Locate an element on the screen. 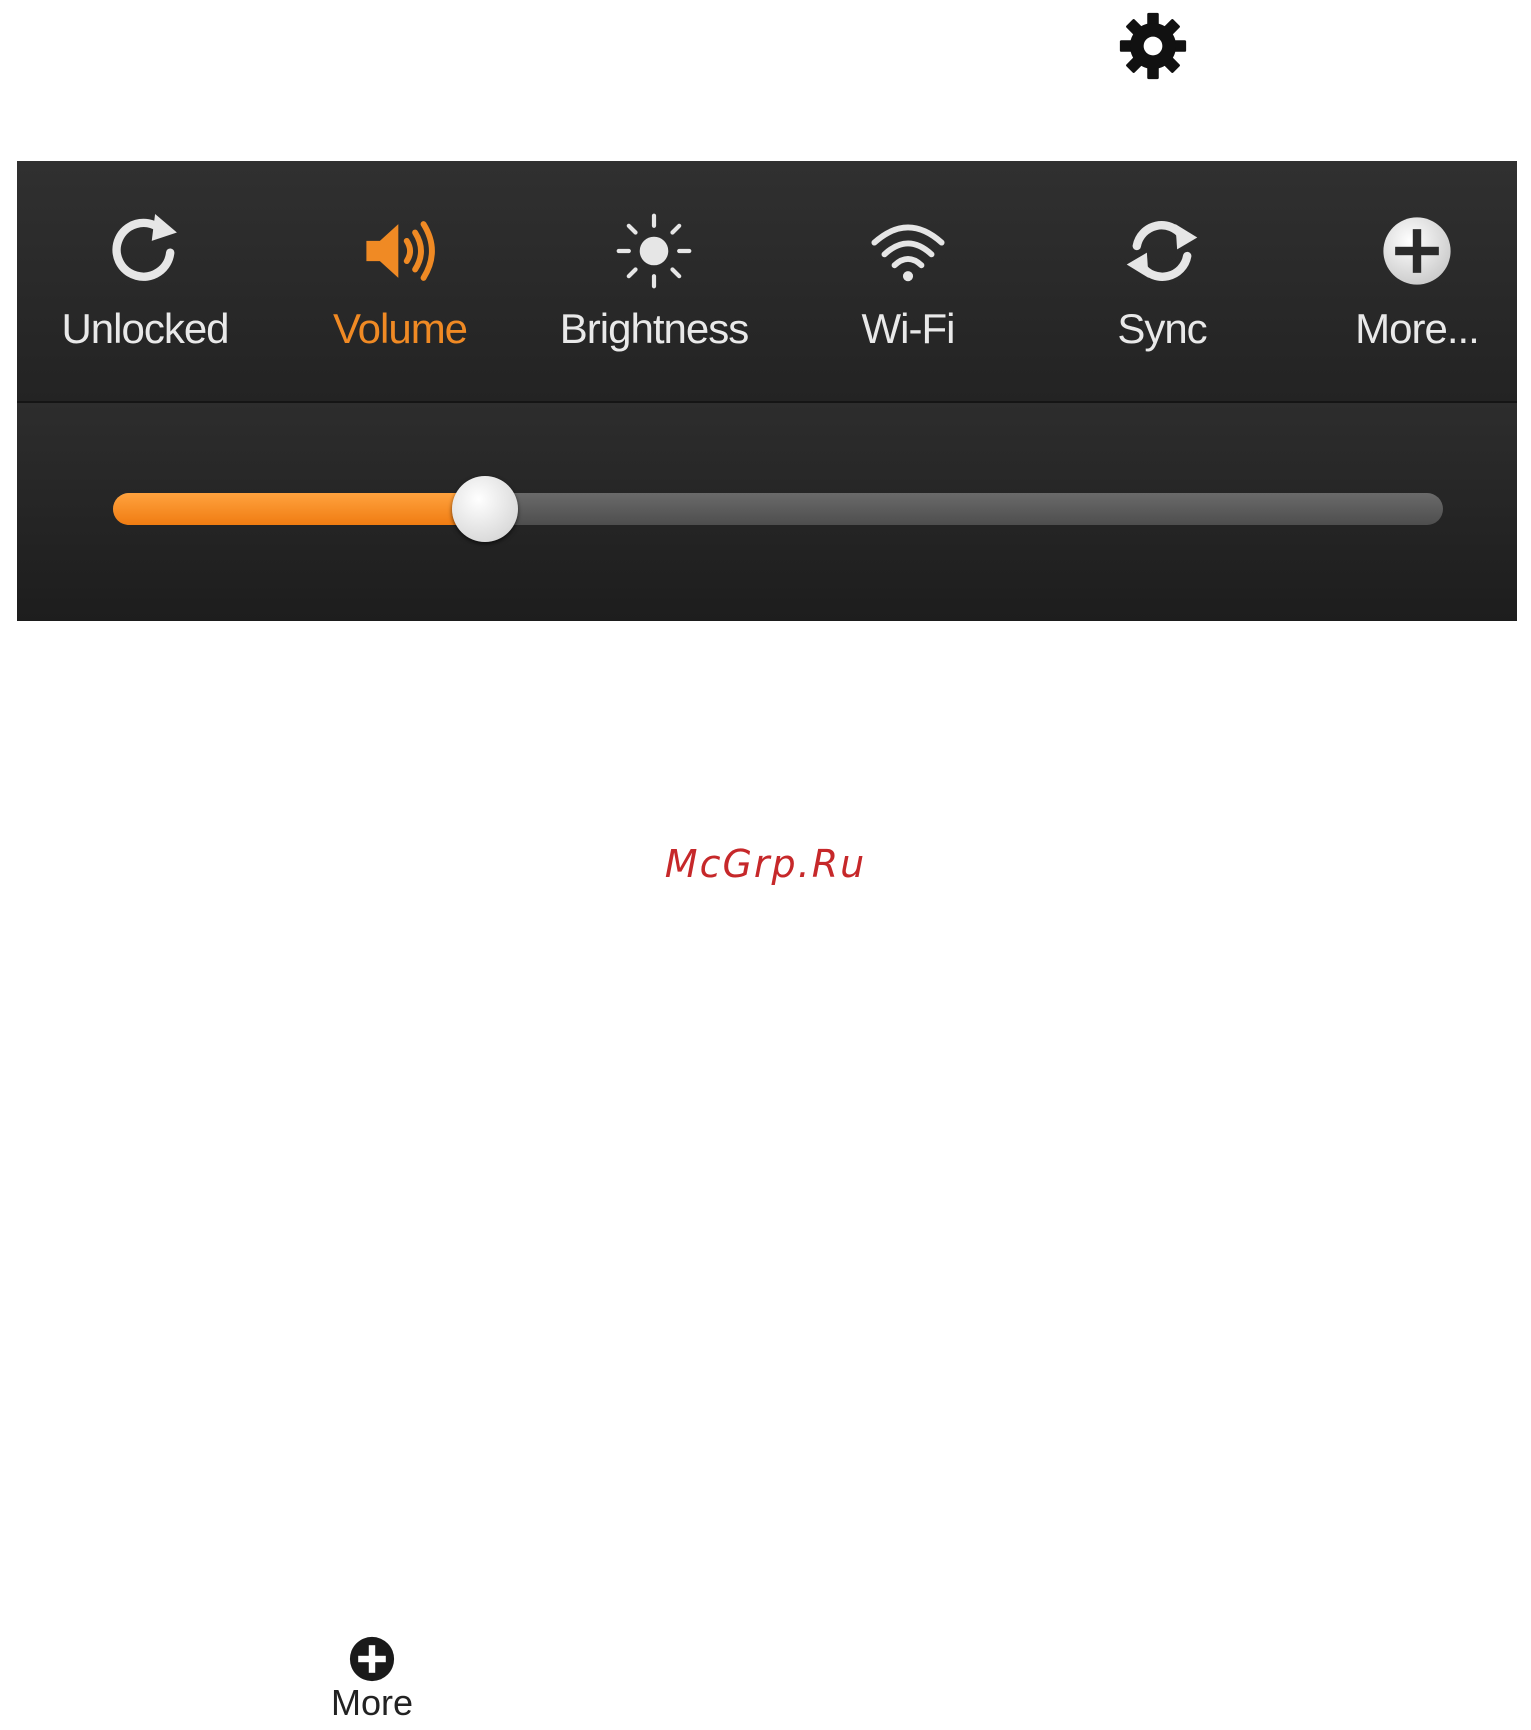 This screenshot has width=1531, height=1730. more-legend: More is located at coordinates (372, 1683).